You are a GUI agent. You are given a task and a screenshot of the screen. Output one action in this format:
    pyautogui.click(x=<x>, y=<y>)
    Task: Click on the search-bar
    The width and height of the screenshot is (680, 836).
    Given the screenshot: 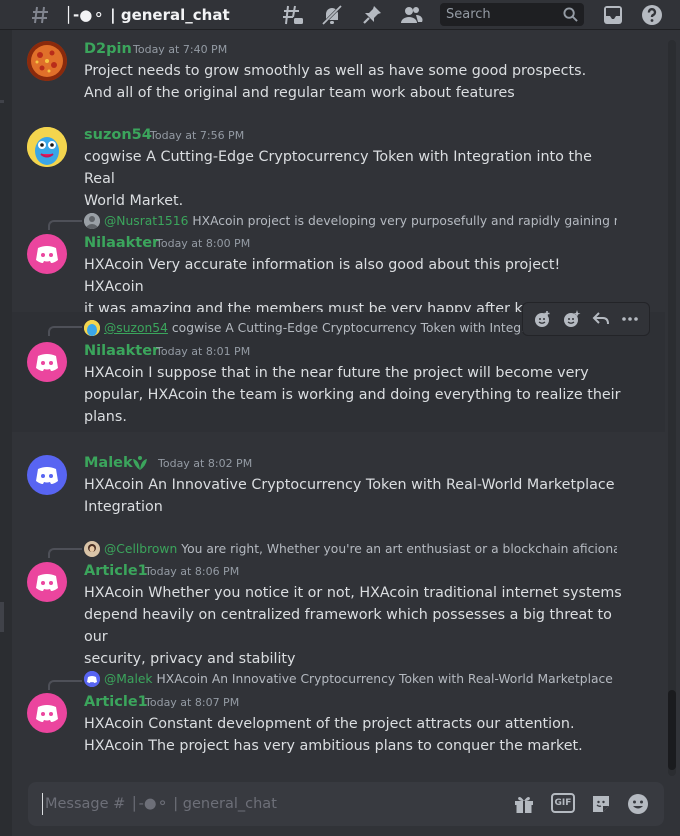 What is the action you would take?
    pyautogui.click(x=512, y=14)
    